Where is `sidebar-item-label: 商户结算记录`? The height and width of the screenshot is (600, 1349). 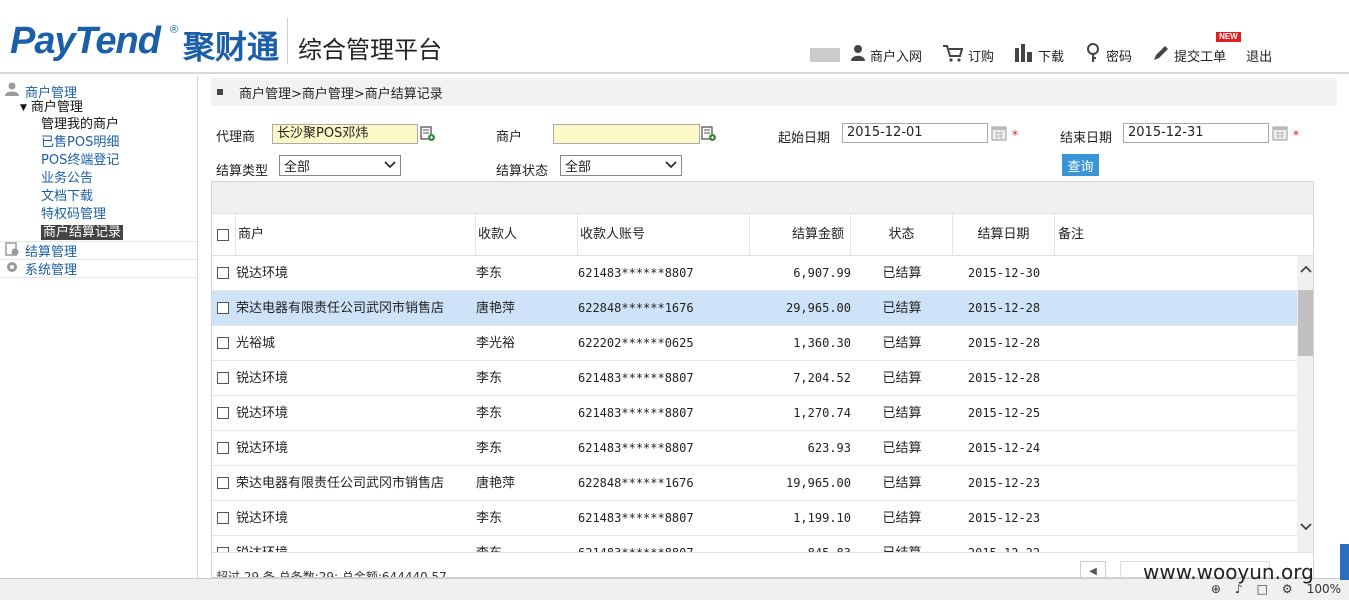
sidebar-item-label: 商户结算记录 is located at coordinates (82, 232).